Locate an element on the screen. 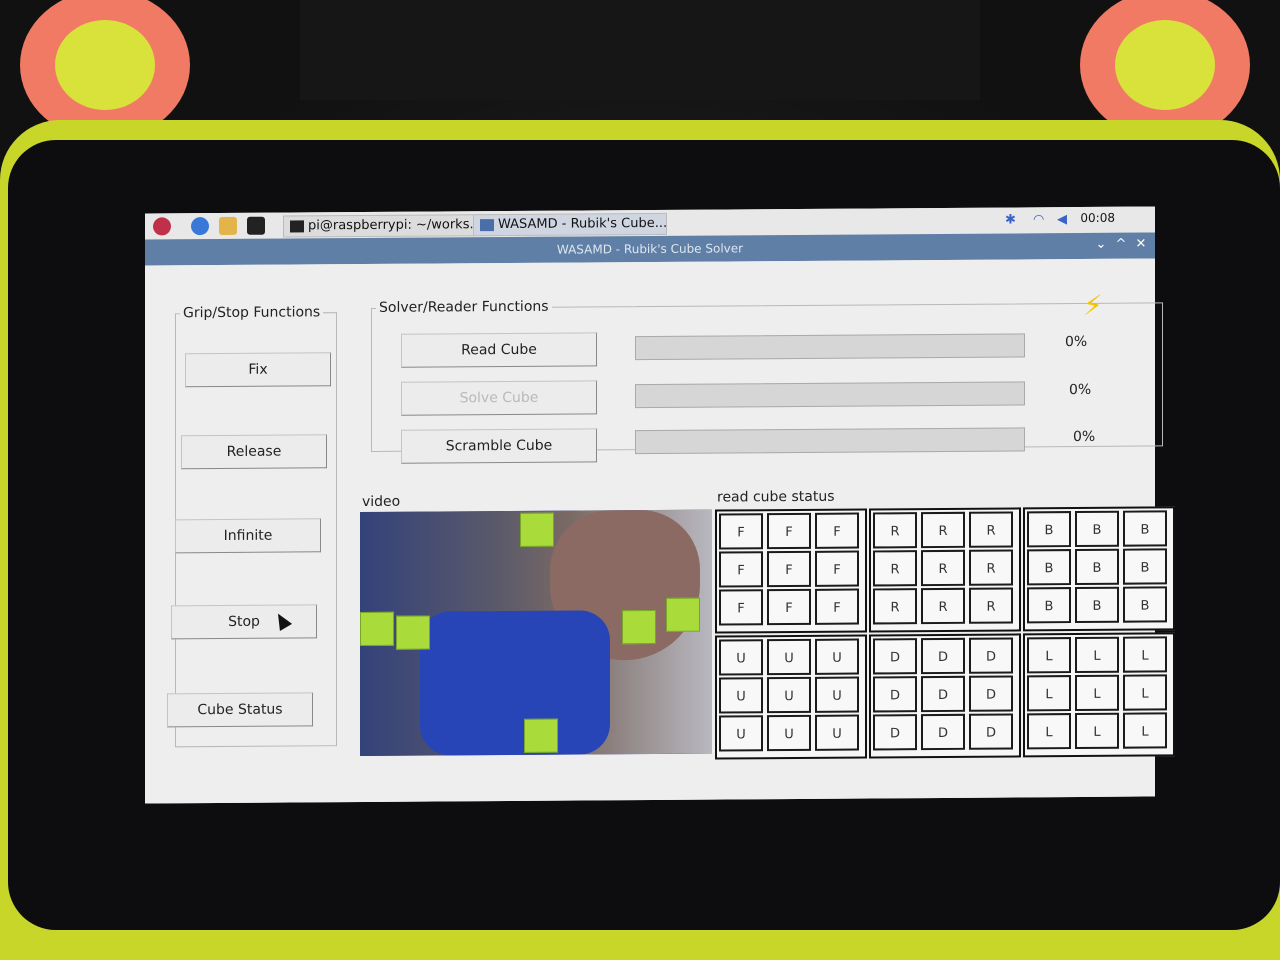  release-button: Release is located at coordinates (254, 452).